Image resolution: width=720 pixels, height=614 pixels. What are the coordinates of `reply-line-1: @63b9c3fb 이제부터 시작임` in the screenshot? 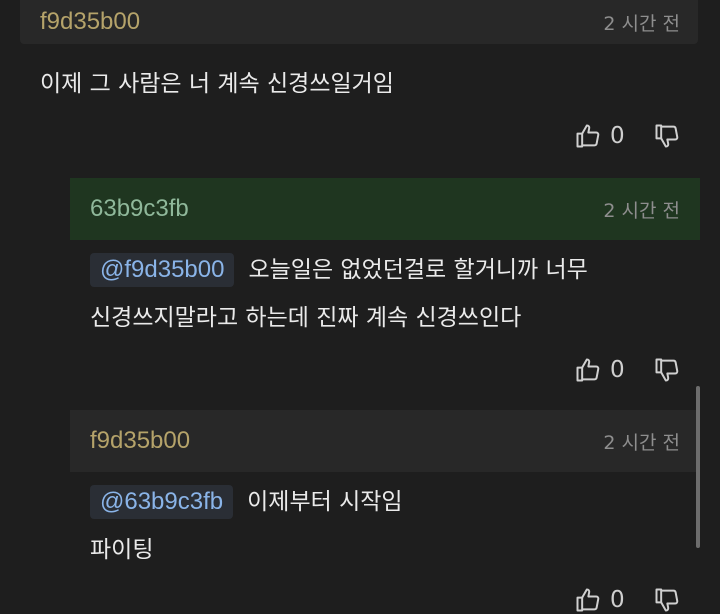 It's located at (390, 502).